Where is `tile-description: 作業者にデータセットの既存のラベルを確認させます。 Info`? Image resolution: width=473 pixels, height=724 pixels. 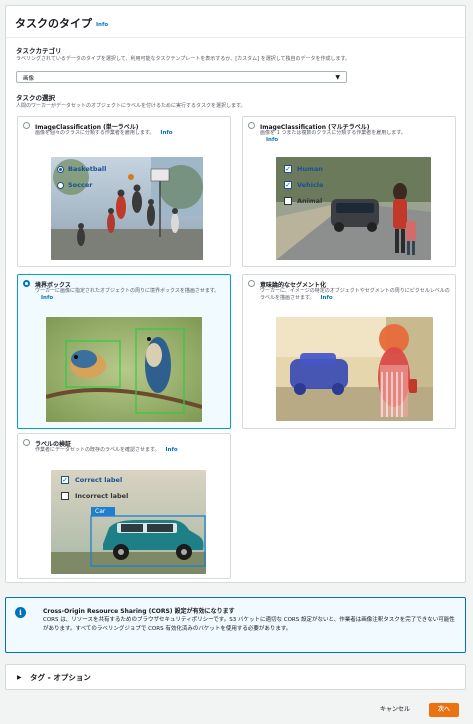 tile-description: 作業者にデータセットの既存のラベルを確認させます。 Info is located at coordinates (130, 450).